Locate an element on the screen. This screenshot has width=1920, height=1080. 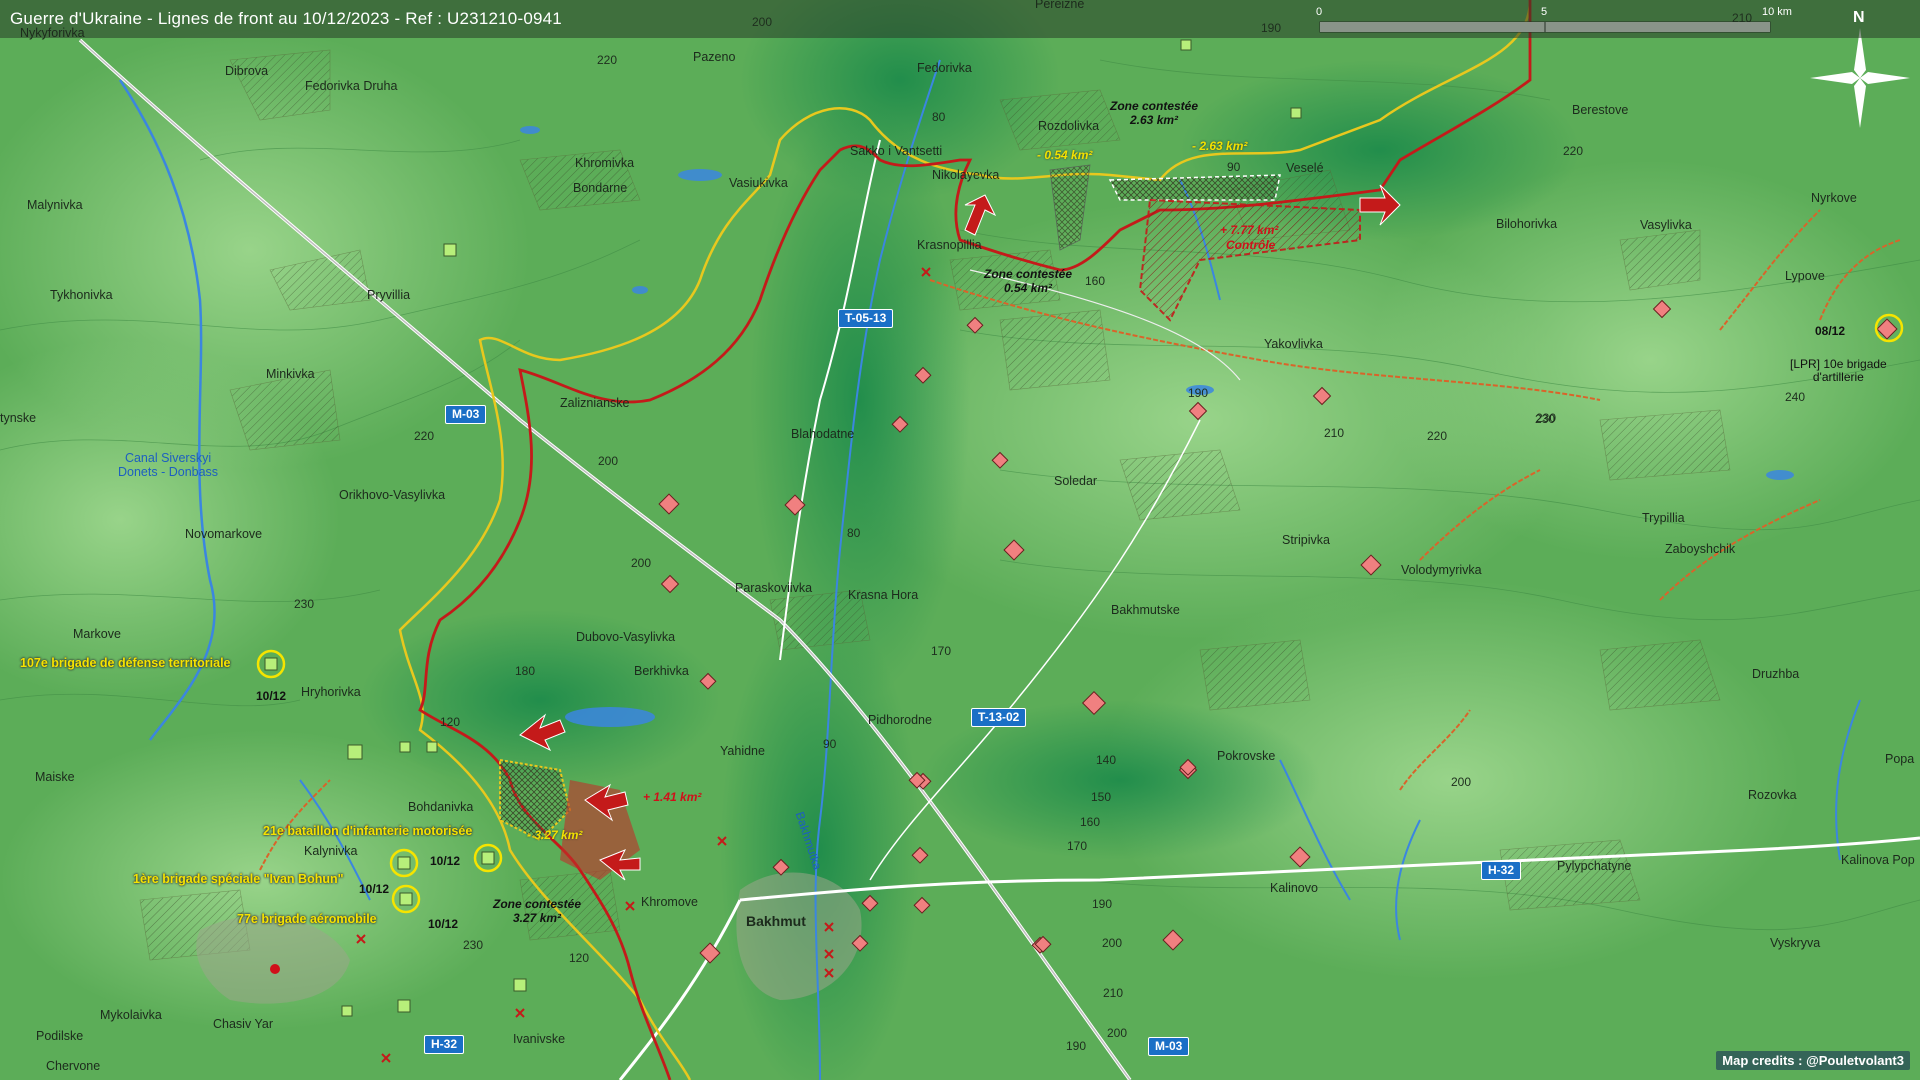
place-label: Vasylivka is located at coordinates (1666, 225).